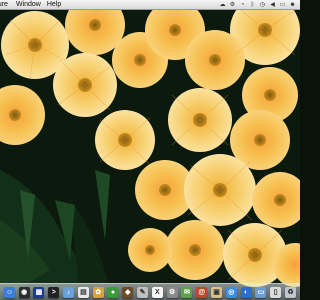 This screenshot has height=300, width=320. I want to click on expose-icon: ▦, so click(39, 292).